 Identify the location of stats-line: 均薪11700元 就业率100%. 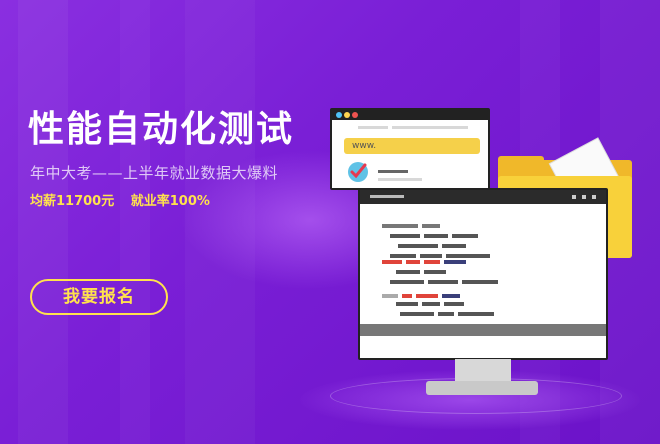
(126, 199).